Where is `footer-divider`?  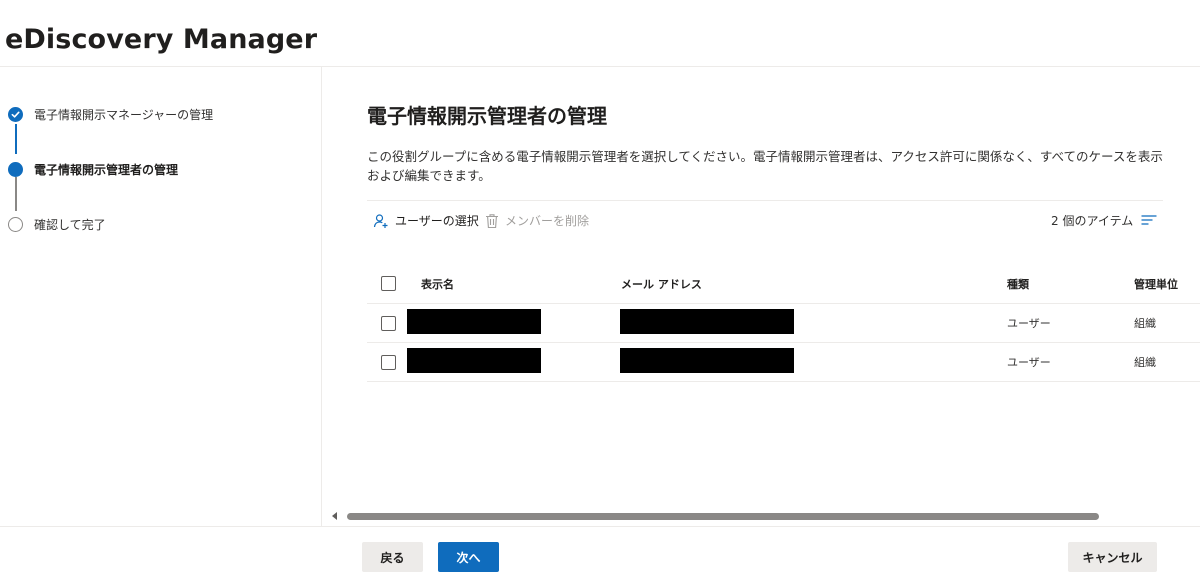
footer-divider is located at coordinates (600, 526).